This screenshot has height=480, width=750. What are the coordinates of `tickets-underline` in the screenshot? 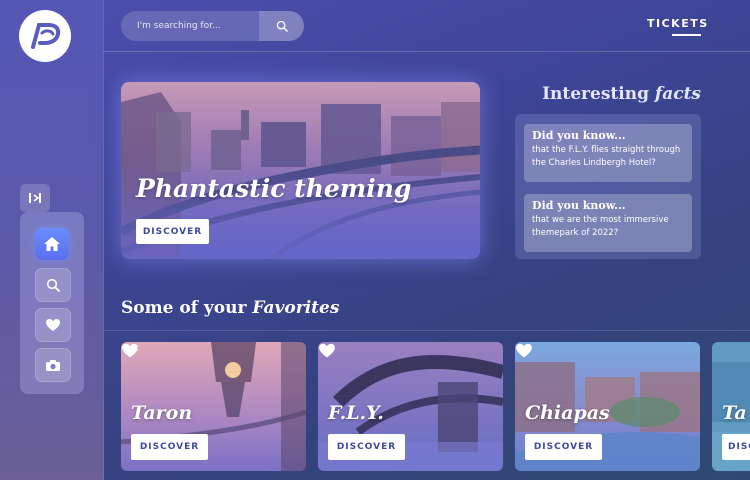 It's located at (686, 35).